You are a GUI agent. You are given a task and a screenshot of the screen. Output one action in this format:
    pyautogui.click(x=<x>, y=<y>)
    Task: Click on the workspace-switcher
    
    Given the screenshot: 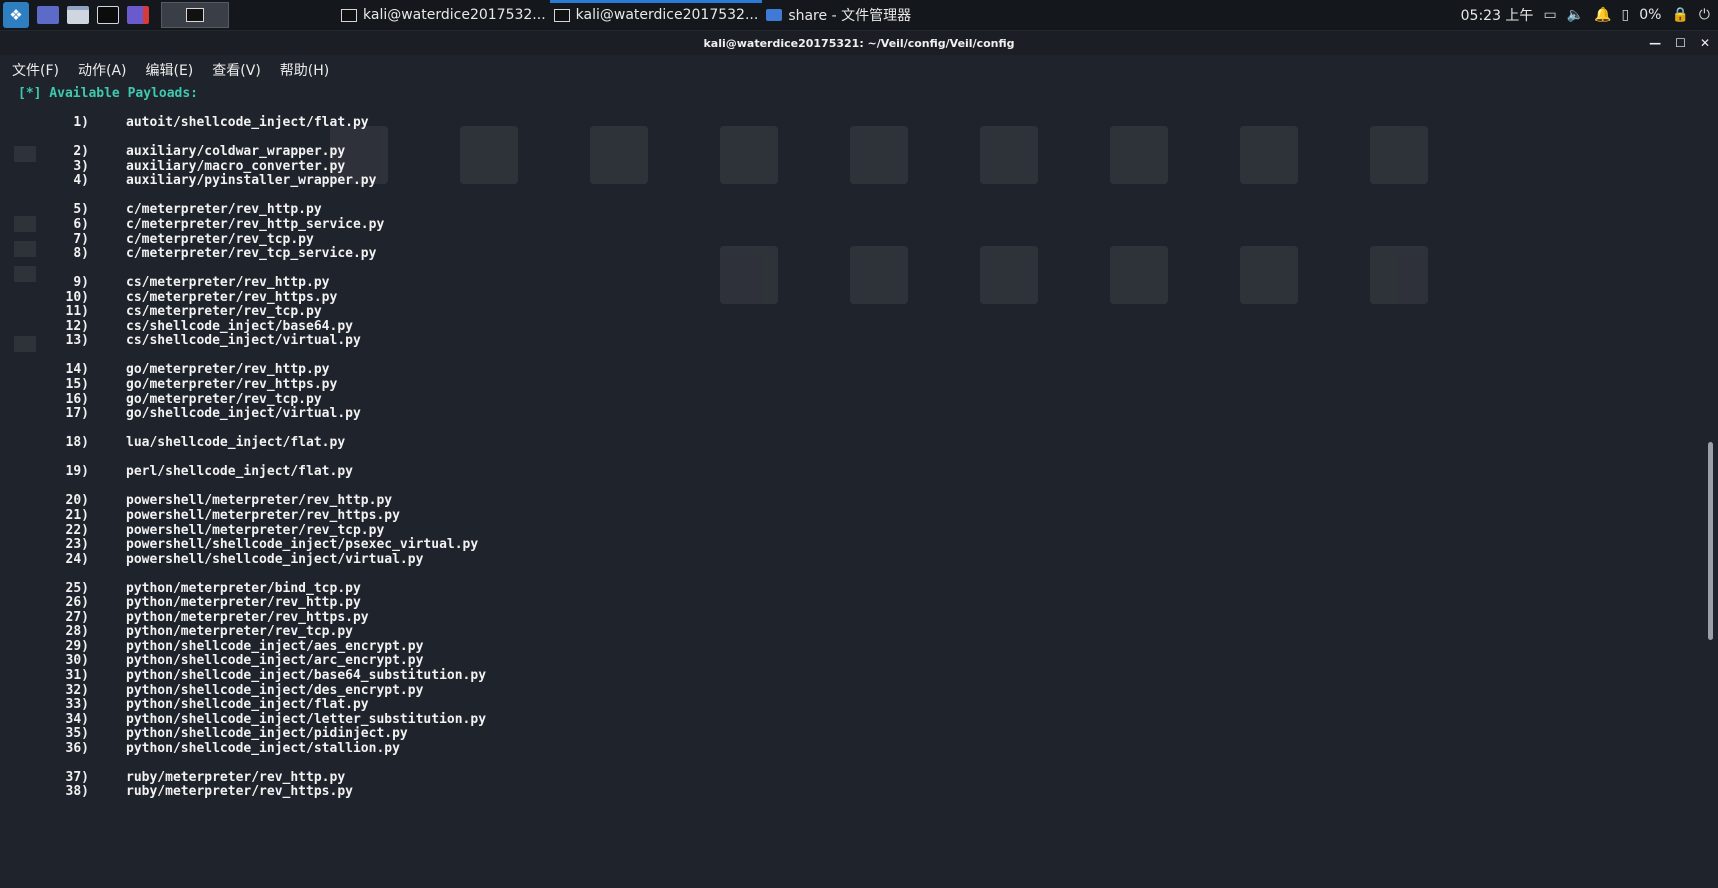 What is the action you would take?
    pyautogui.click(x=195, y=15)
    